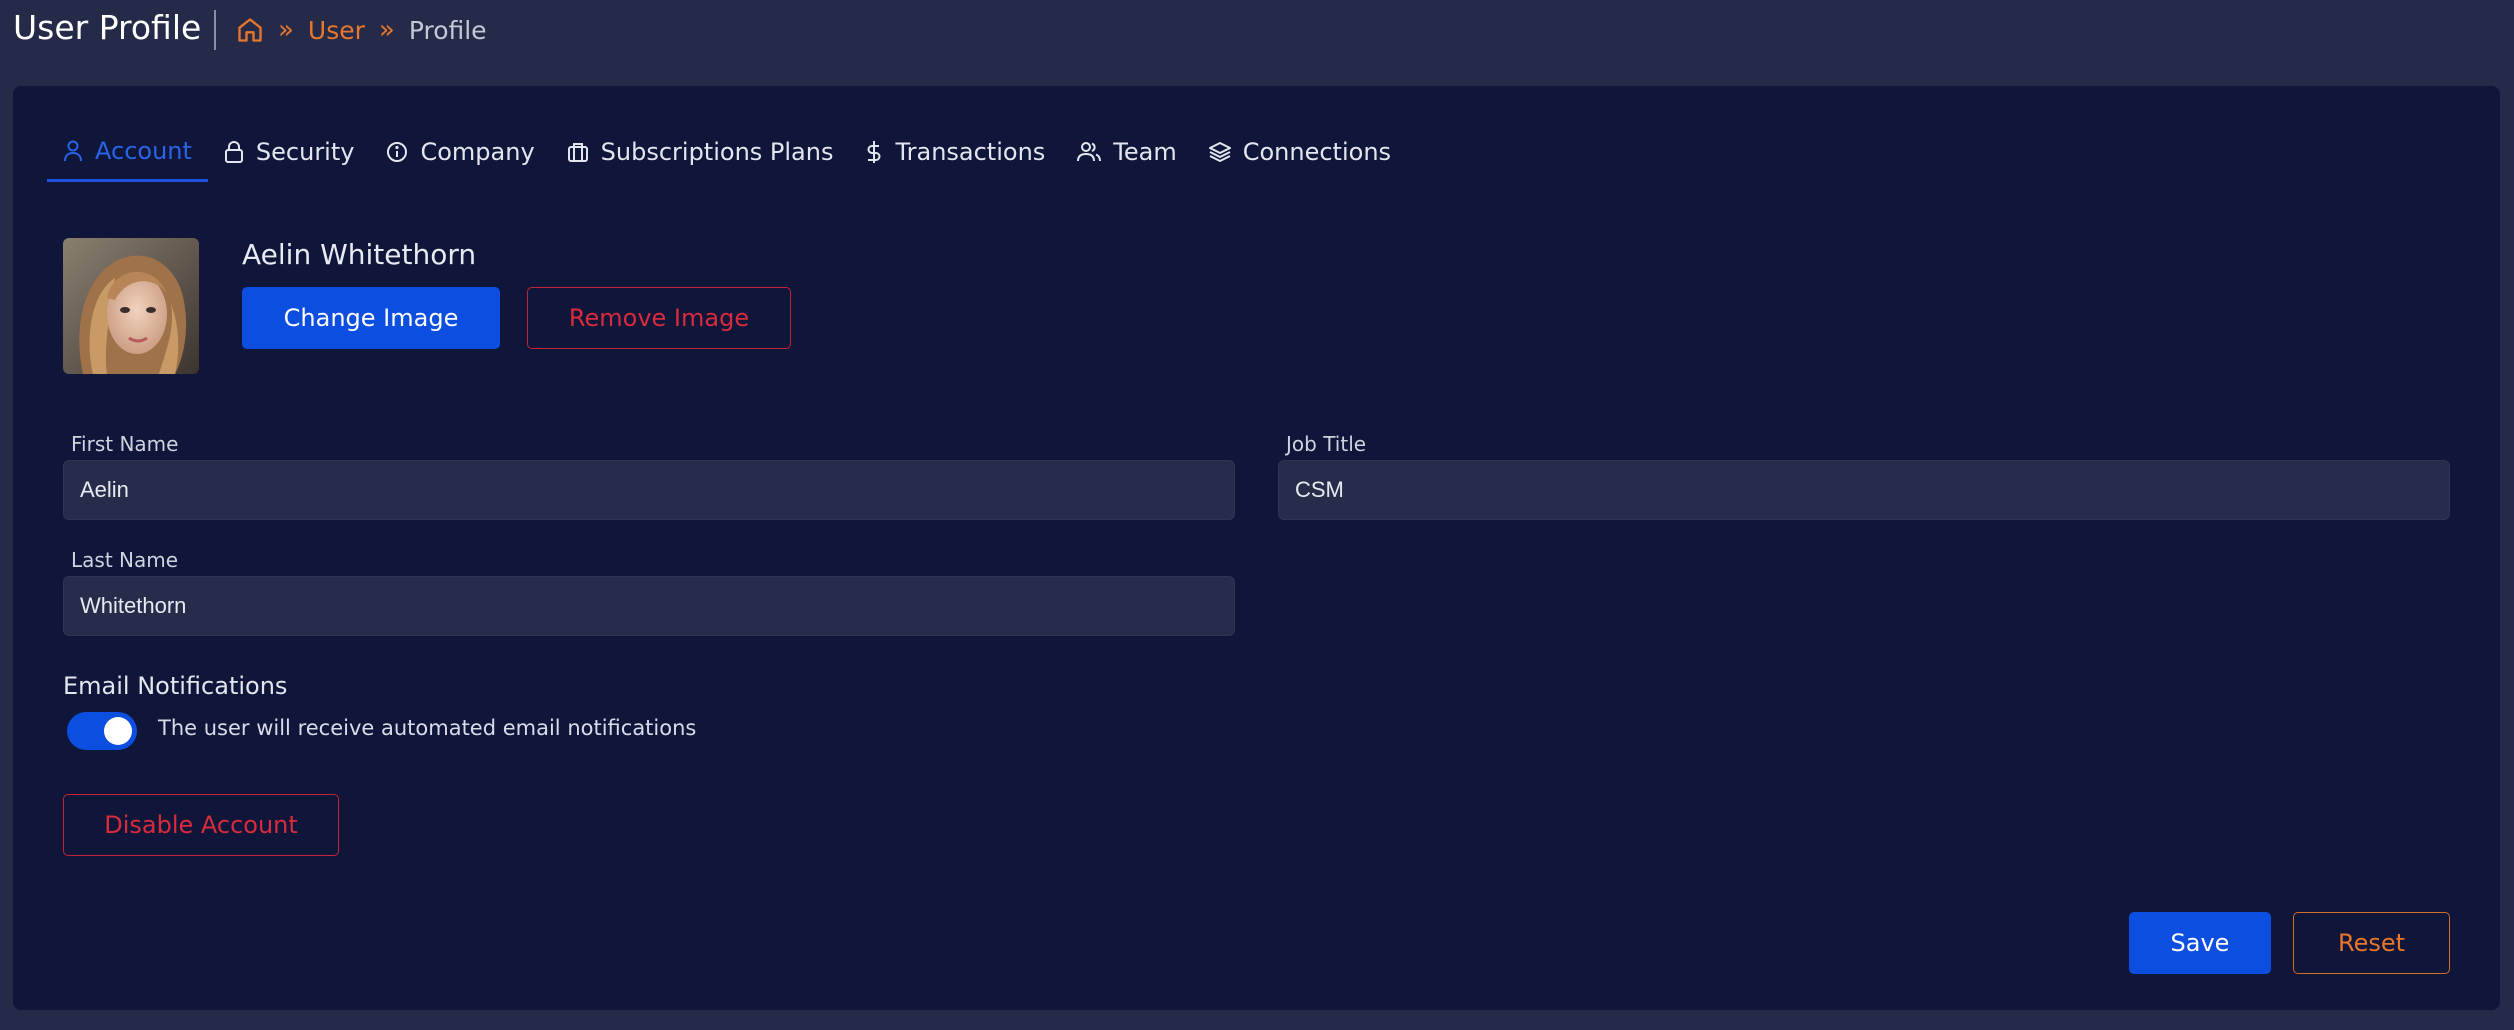 This screenshot has width=2514, height=1030. I want to click on tab-security: Security, so click(289, 152).